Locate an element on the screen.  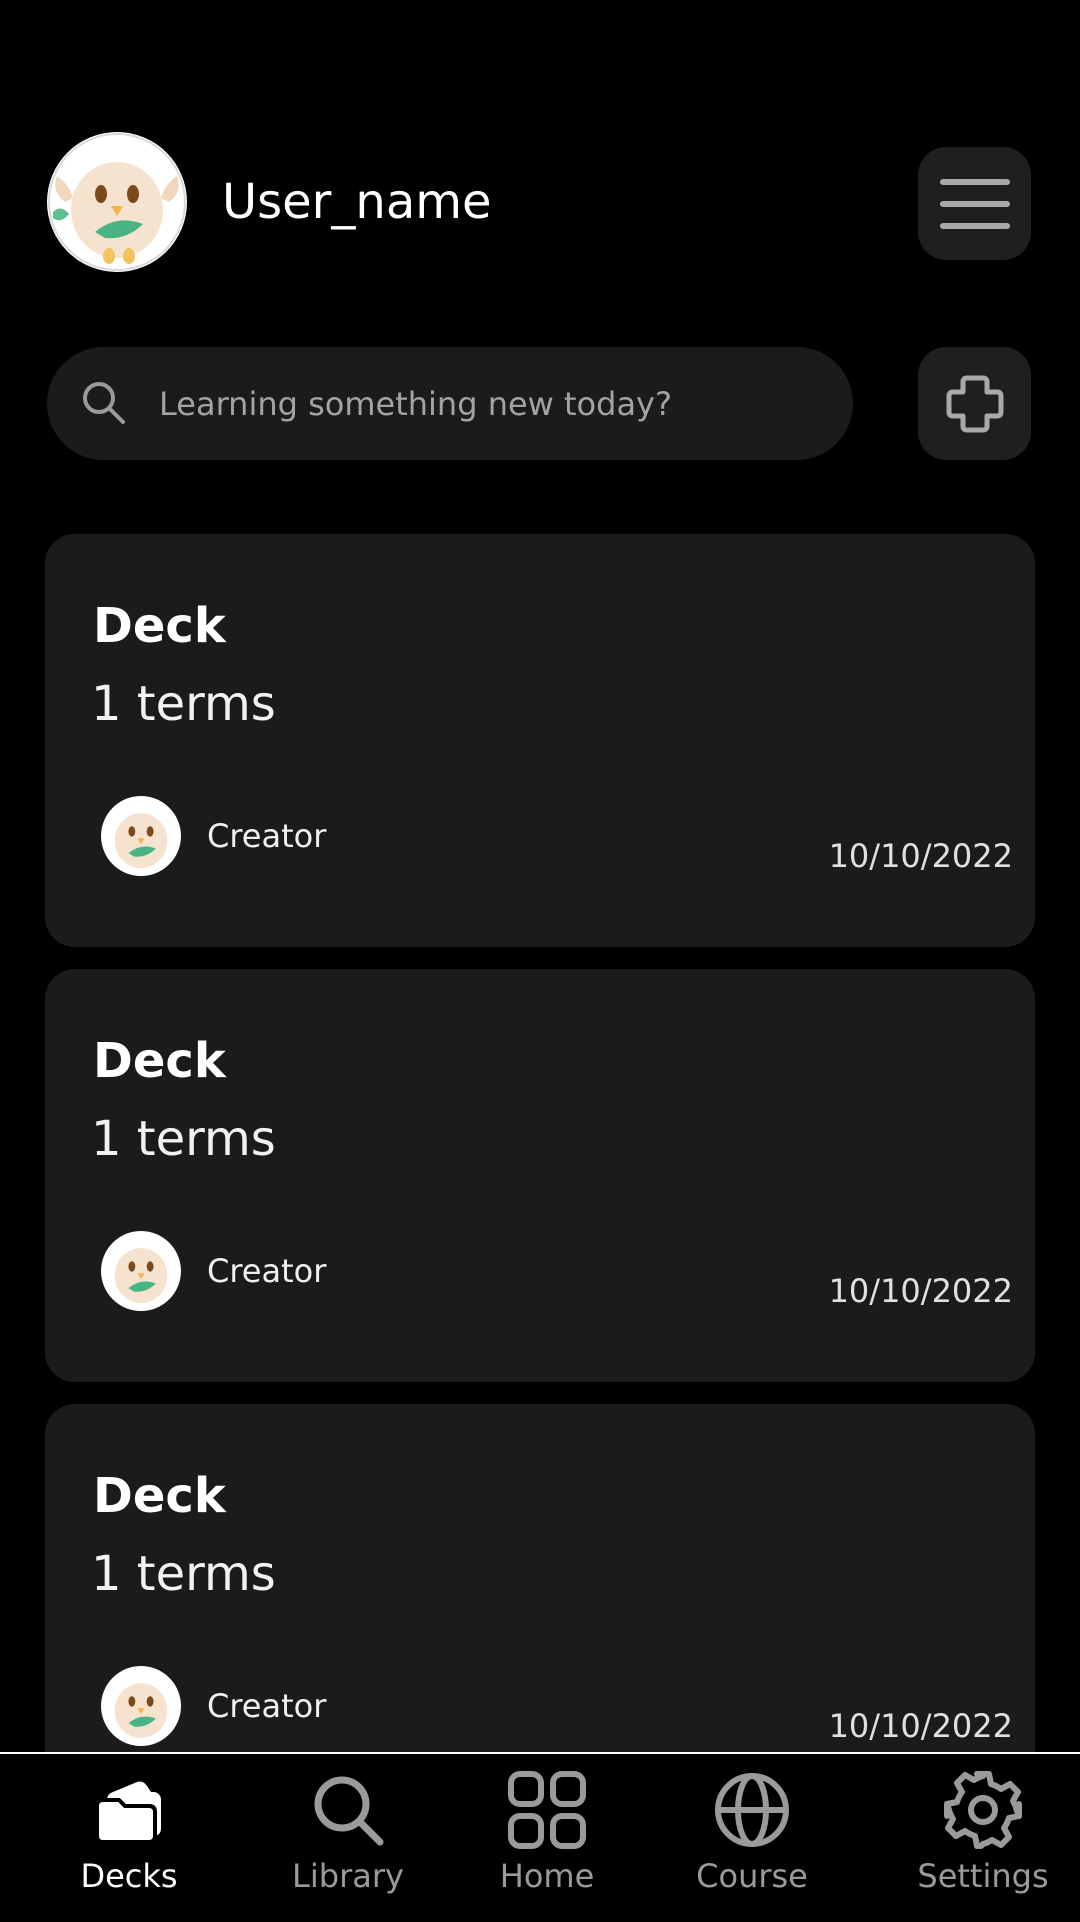
menu-button is located at coordinates (974, 203).